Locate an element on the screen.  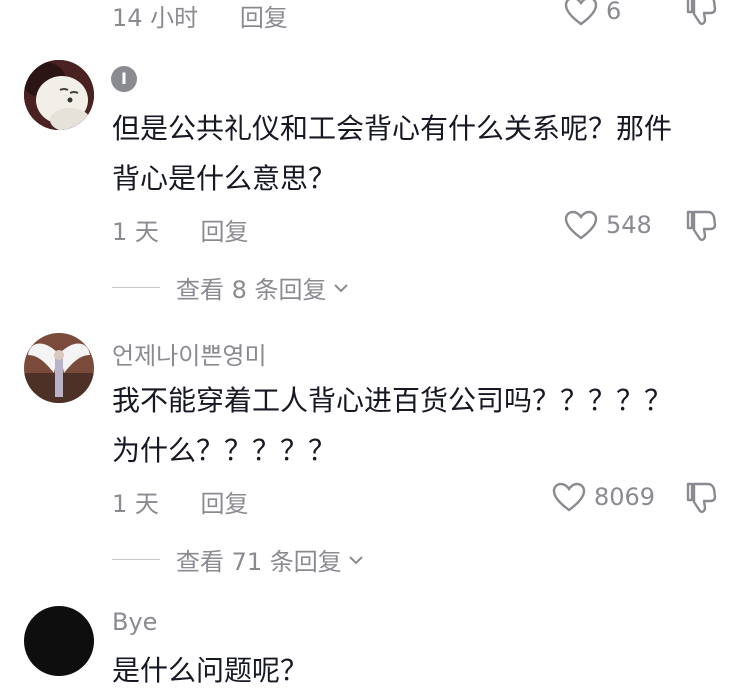
comment-text-line: 为什么？？？？？ is located at coordinates (224, 450).